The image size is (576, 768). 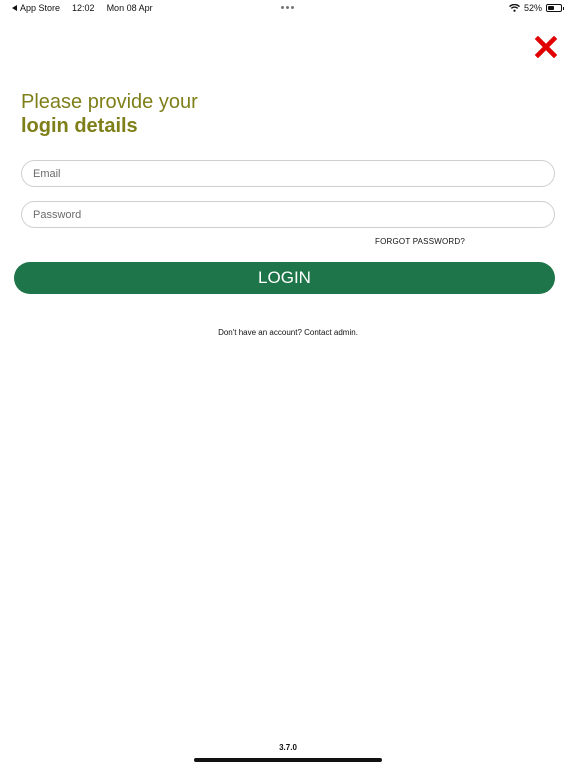 What do you see at coordinates (14, 8) in the screenshot?
I see `back-arrow-icon` at bounding box center [14, 8].